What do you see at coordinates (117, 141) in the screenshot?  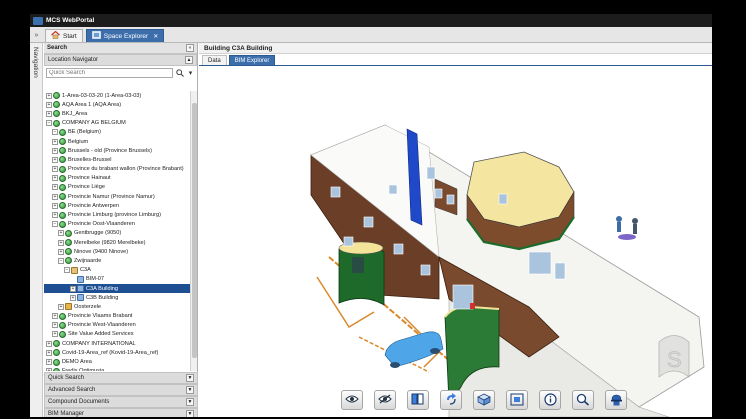 I see `tree-node: + Belgium` at bounding box center [117, 141].